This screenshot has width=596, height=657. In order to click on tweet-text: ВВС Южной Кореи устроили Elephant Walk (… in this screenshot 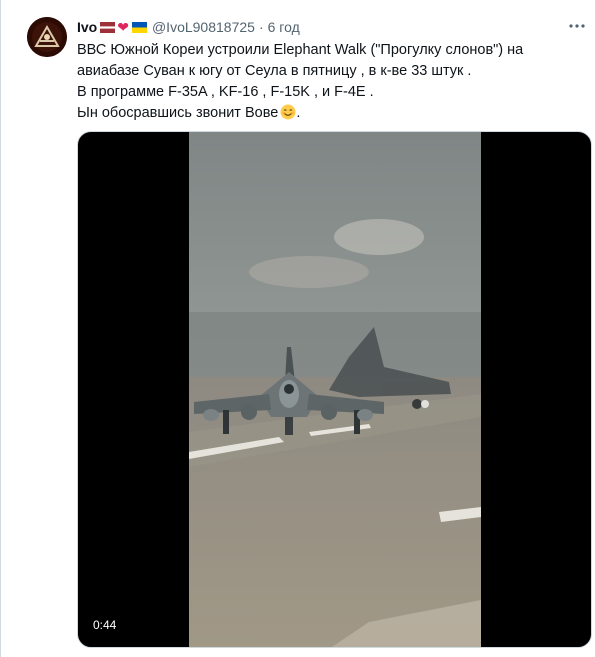, I will do `click(327, 82)`.